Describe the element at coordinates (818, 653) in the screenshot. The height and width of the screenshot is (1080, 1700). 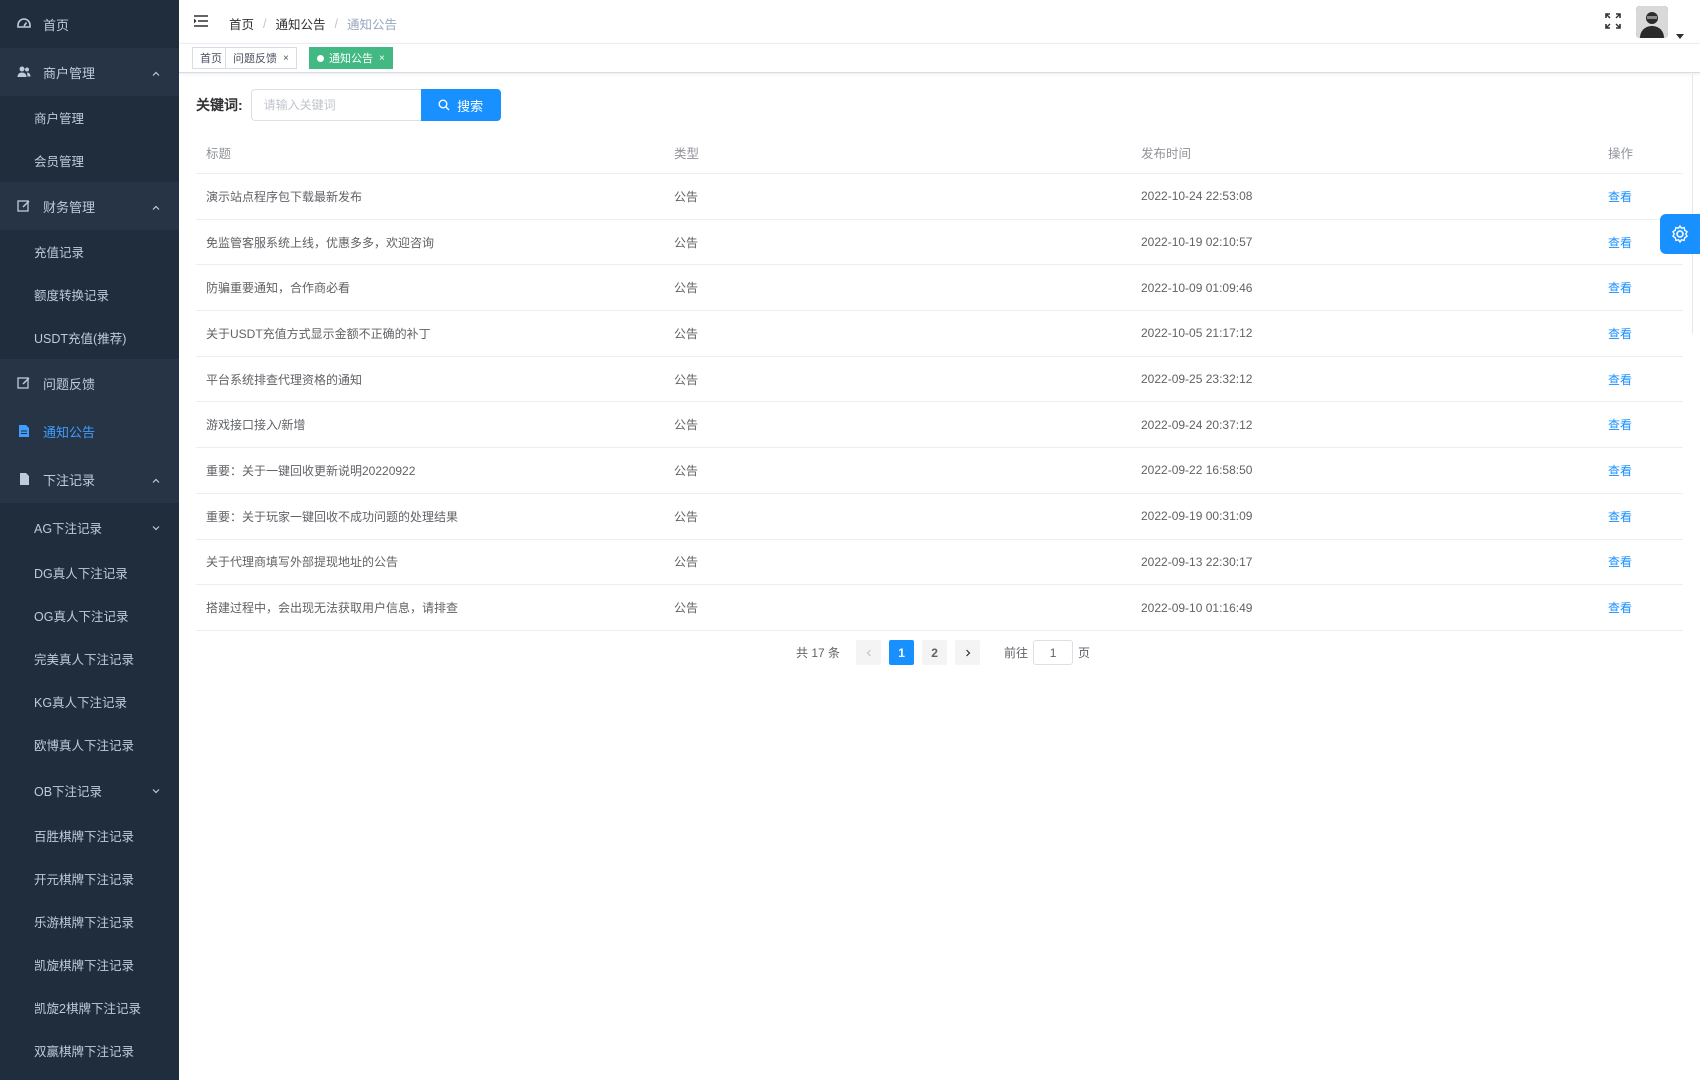
I see `pagination-total: 共 17 条` at that location.